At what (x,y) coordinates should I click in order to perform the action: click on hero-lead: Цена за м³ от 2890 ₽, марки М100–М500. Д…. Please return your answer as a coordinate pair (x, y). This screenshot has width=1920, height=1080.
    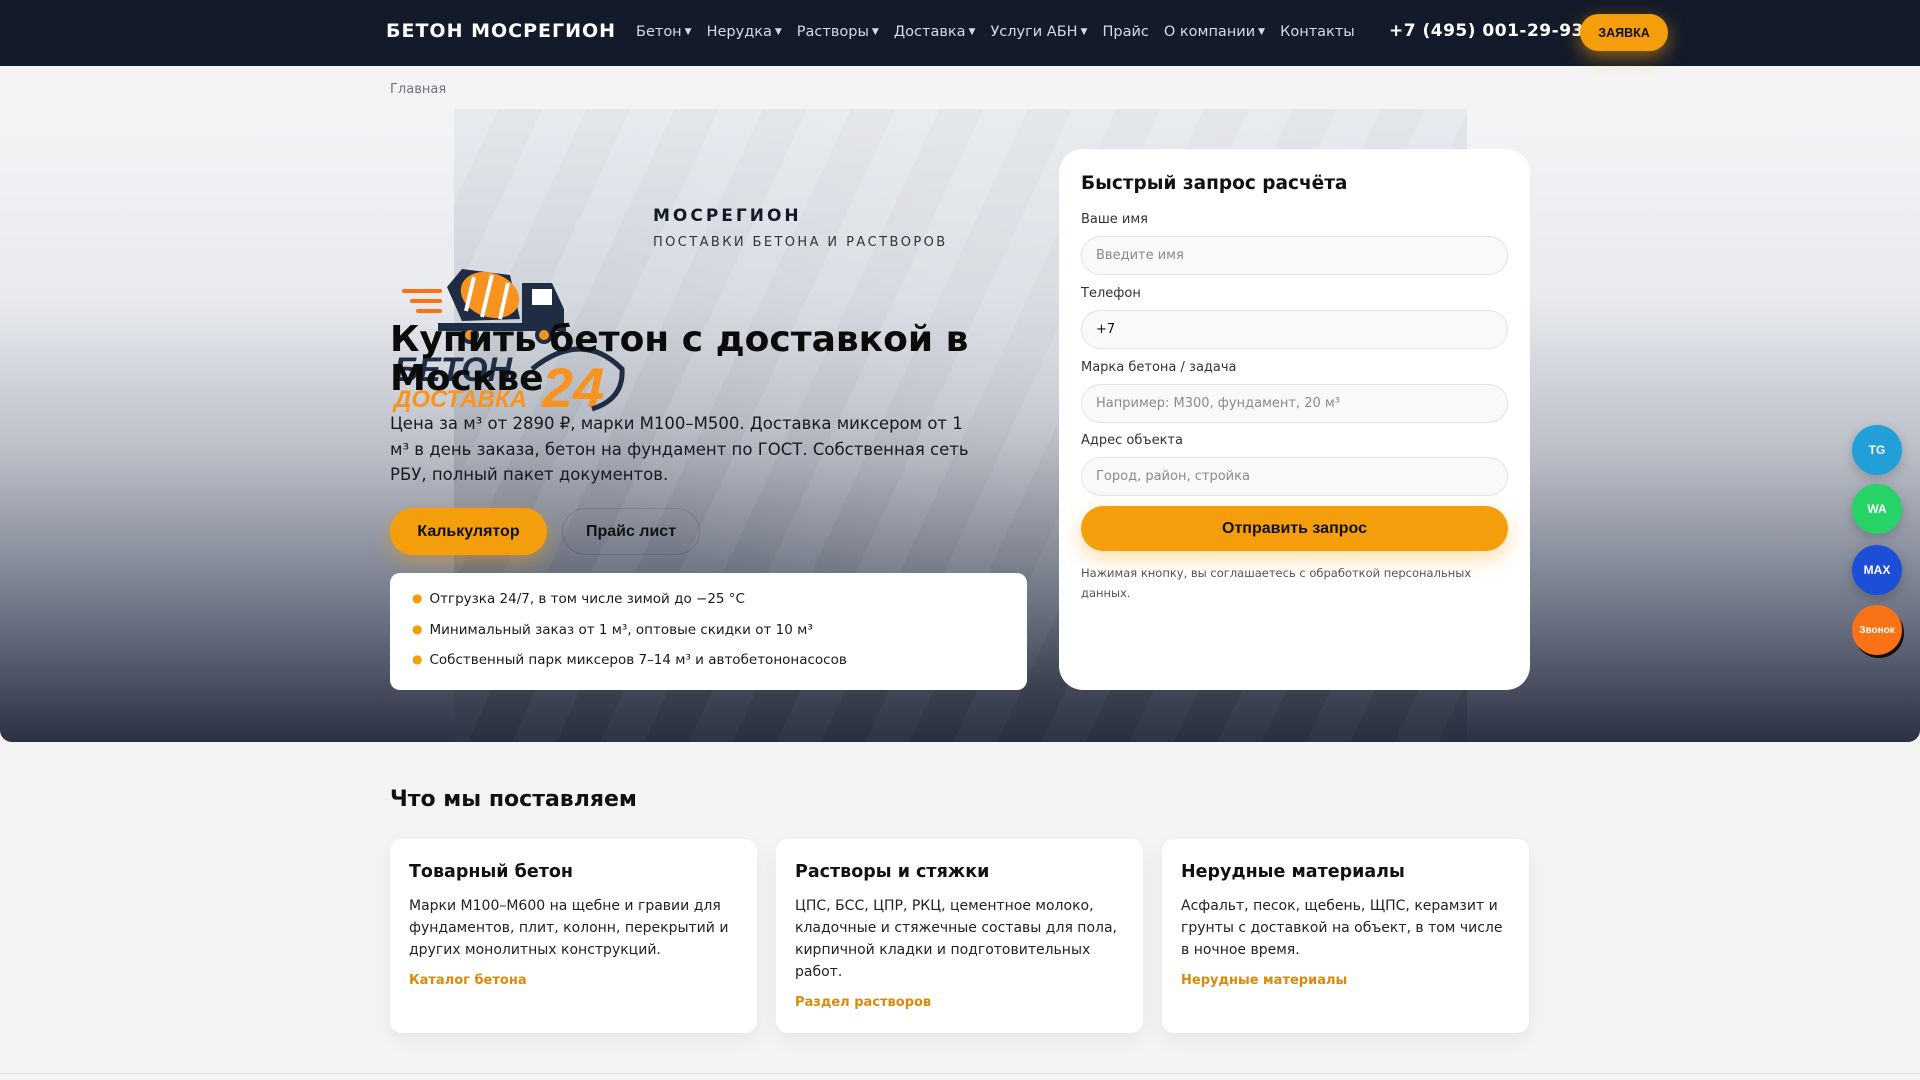
    Looking at the image, I should click on (679, 449).